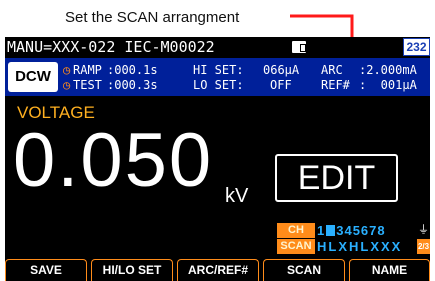 The width and height of the screenshot is (435, 281). Describe the element at coordinates (132, 85) in the screenshot. I see `test-value: :000.3s` at that location.